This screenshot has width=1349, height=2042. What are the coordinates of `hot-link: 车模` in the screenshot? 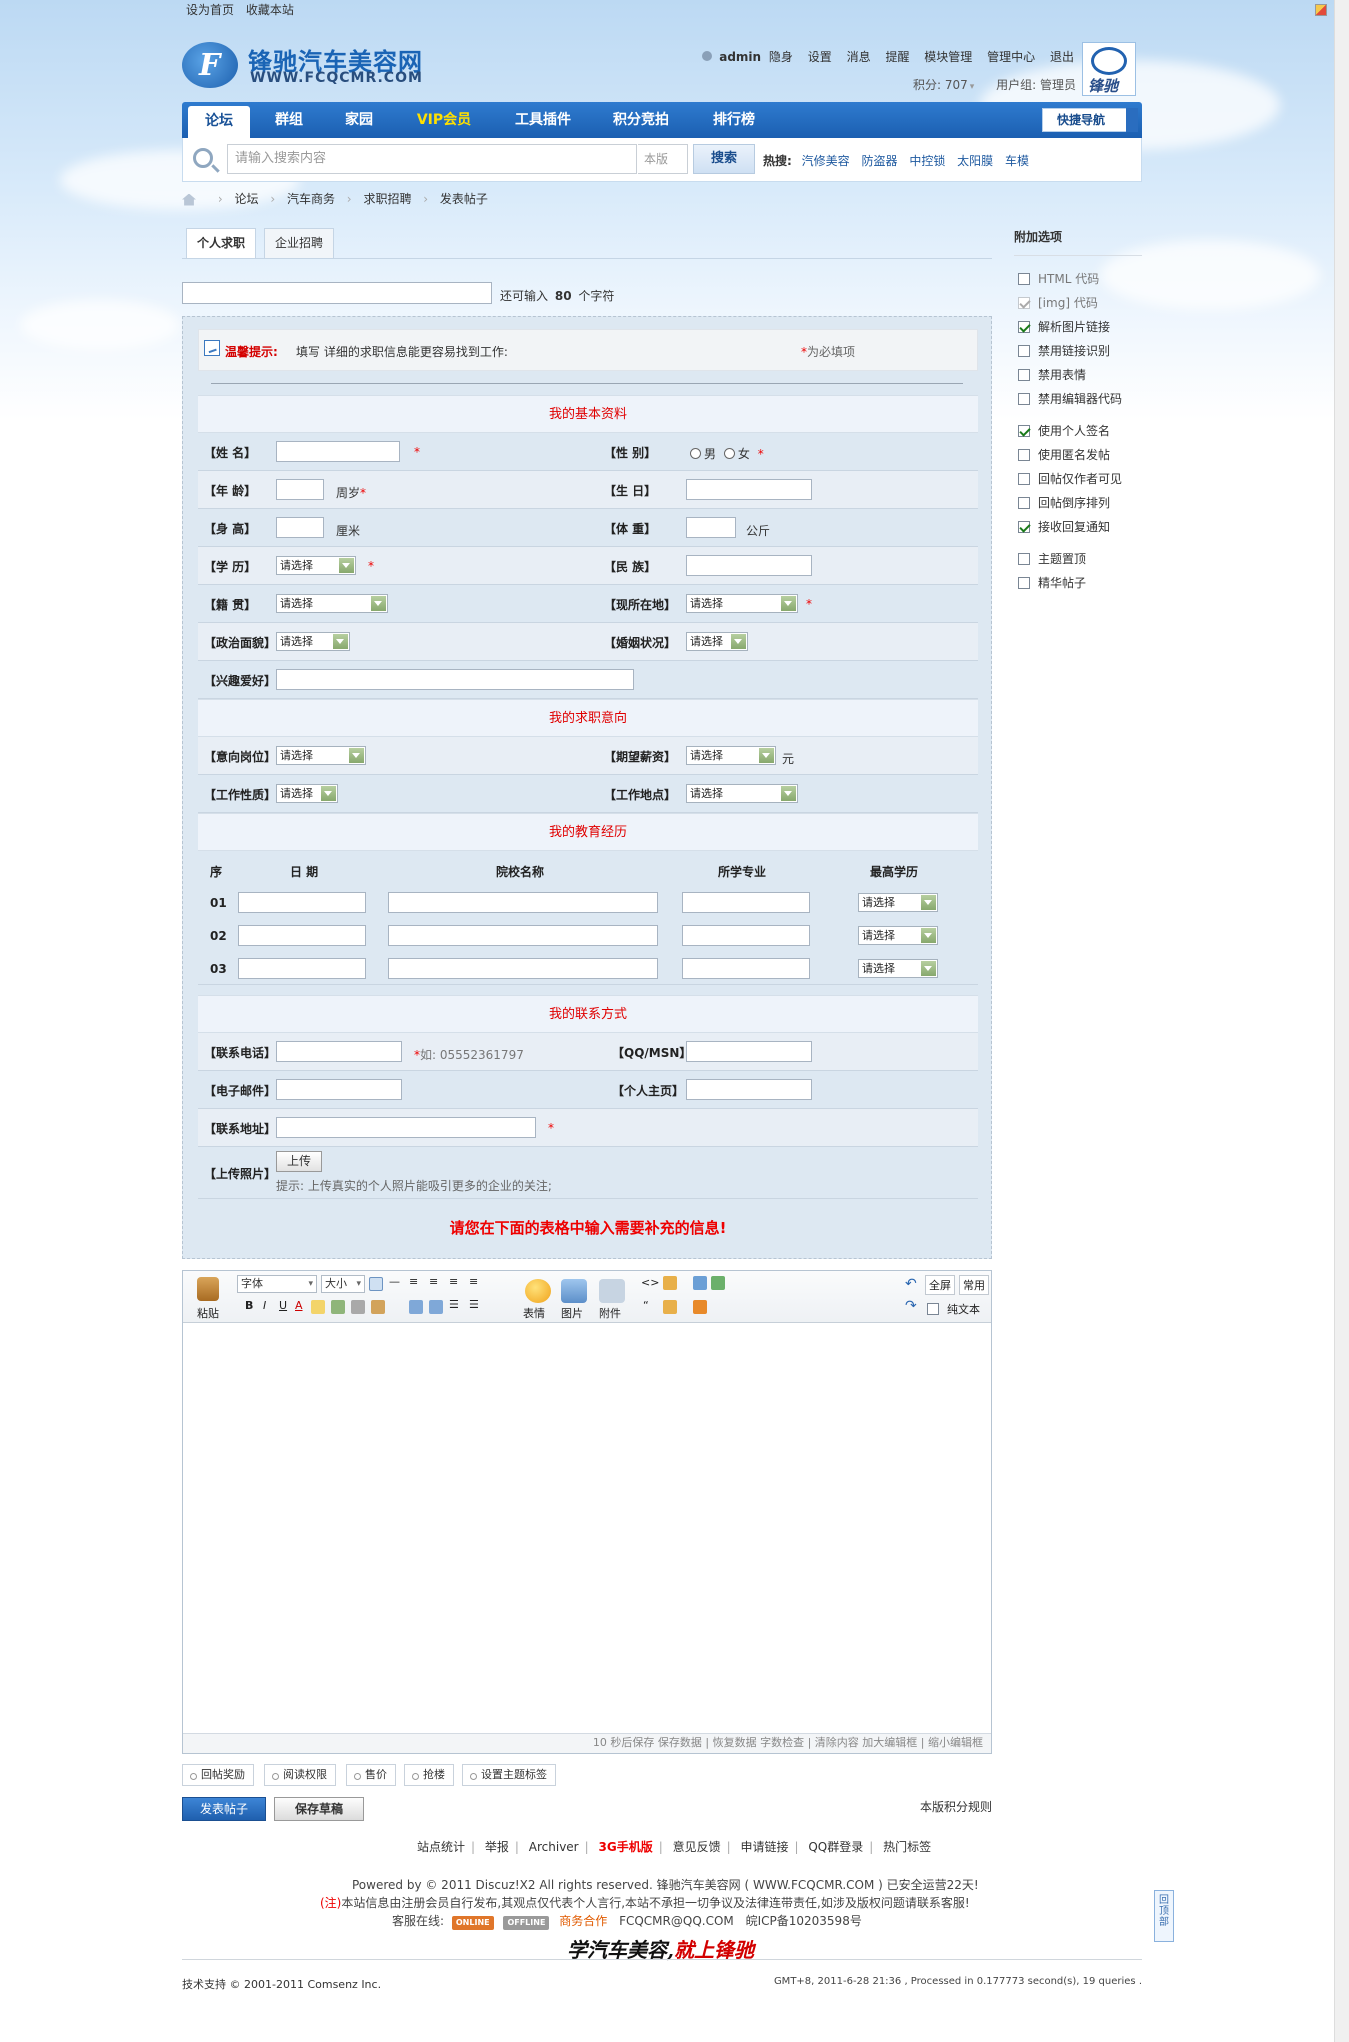 It's located at (1017, 161).